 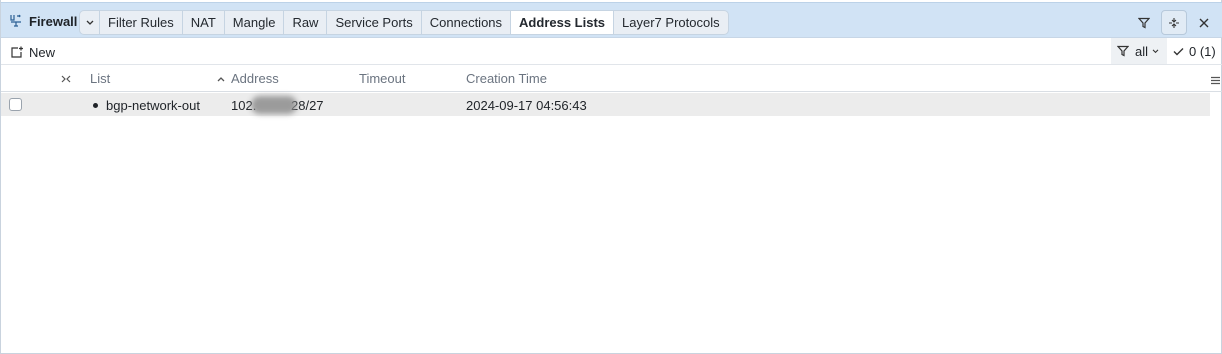 I want to click on filter-select: all, so click(x=1139, y=51).